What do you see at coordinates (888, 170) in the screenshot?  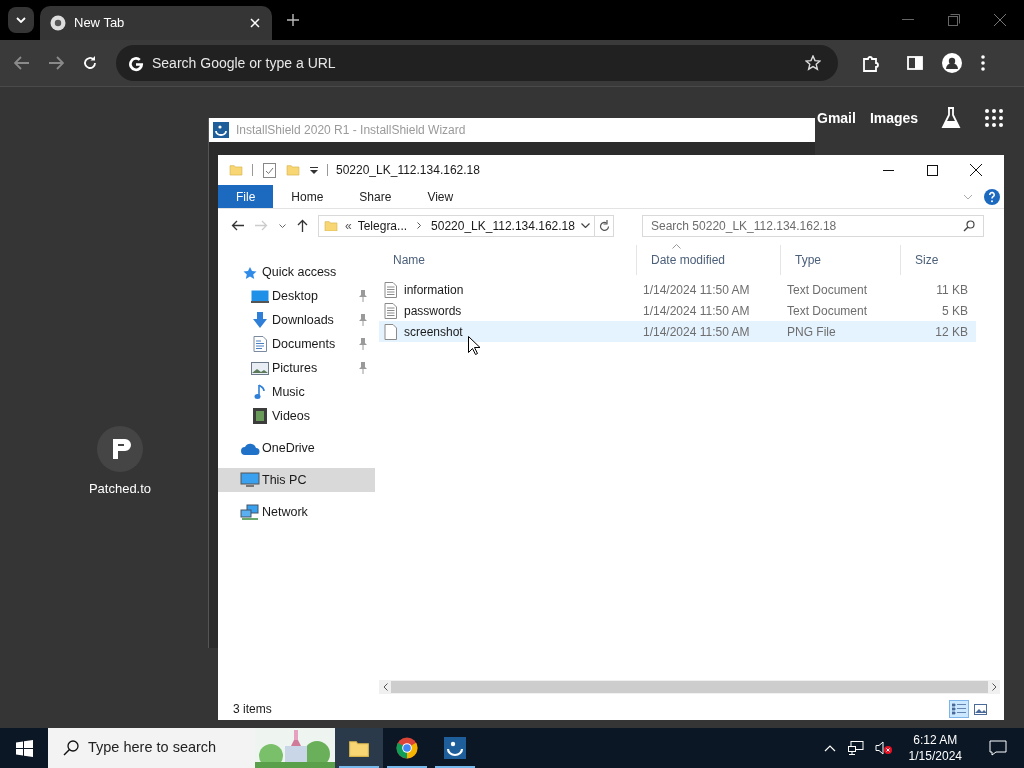 I see `minimize-icon` at bounding box center [888, 170].